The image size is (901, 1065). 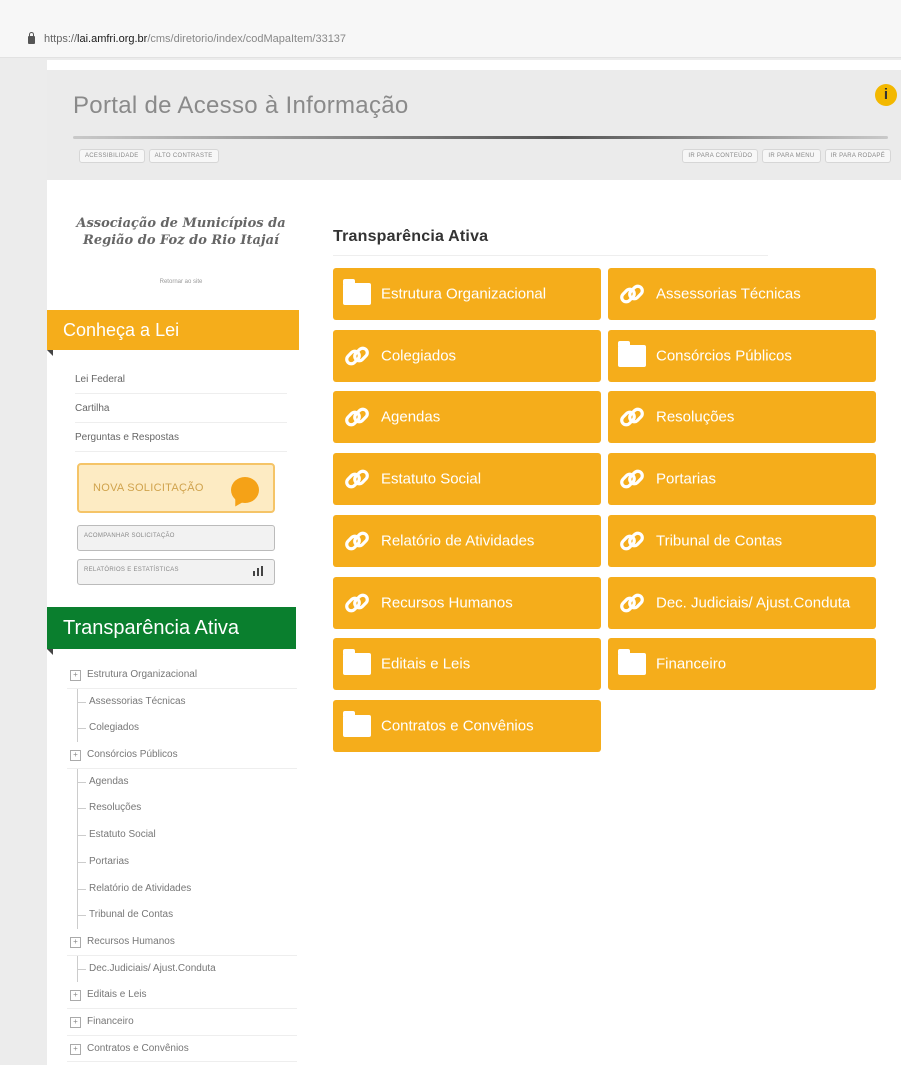 What do you see at coordinates (419, 356) in the screenshot?
I see `tile-label: Colegiados` at bounding box center [419, 356].